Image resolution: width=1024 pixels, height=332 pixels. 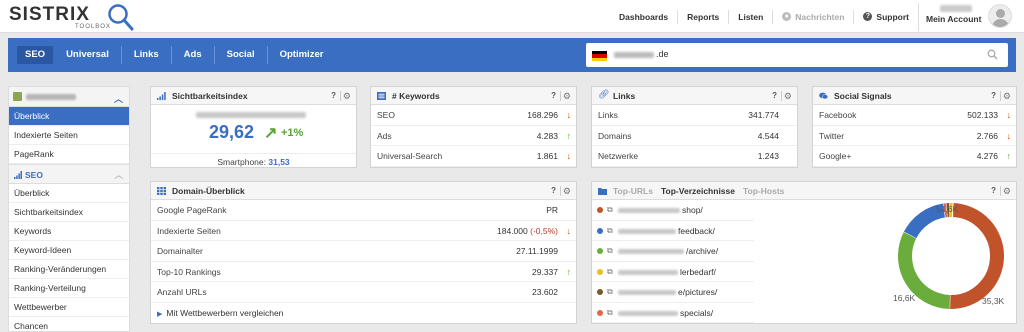 I want to click on account-menu: Mein Account, so click(x=951, y=17).